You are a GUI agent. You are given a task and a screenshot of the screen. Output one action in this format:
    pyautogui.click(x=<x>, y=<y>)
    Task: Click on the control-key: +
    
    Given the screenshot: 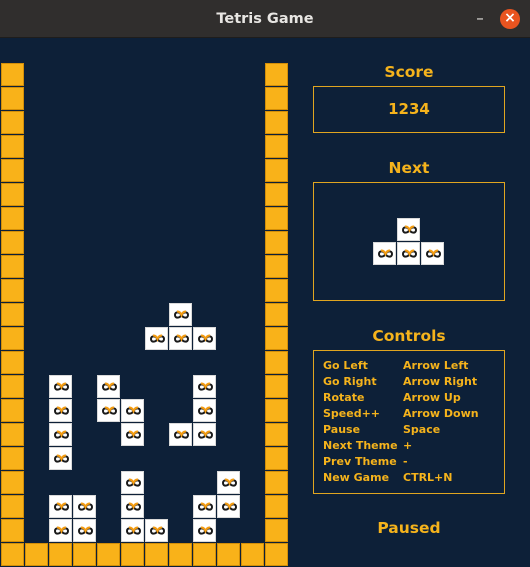 What is the action you would take?
    pyautogui.click(x=408, y=445)
    